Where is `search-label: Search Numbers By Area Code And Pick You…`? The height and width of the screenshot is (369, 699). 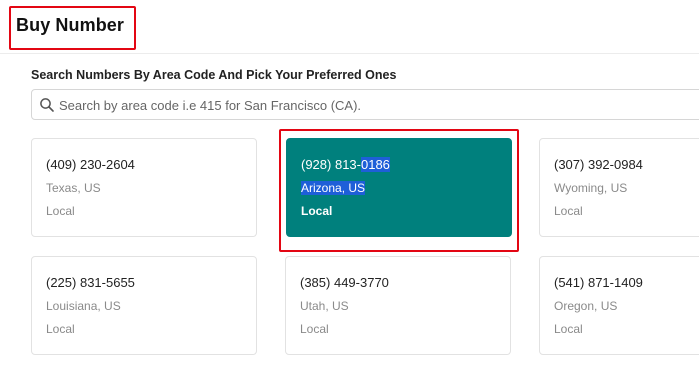 search-label: Search Numbers By Area Code And Pick You… is located at coordinates (214, 75).